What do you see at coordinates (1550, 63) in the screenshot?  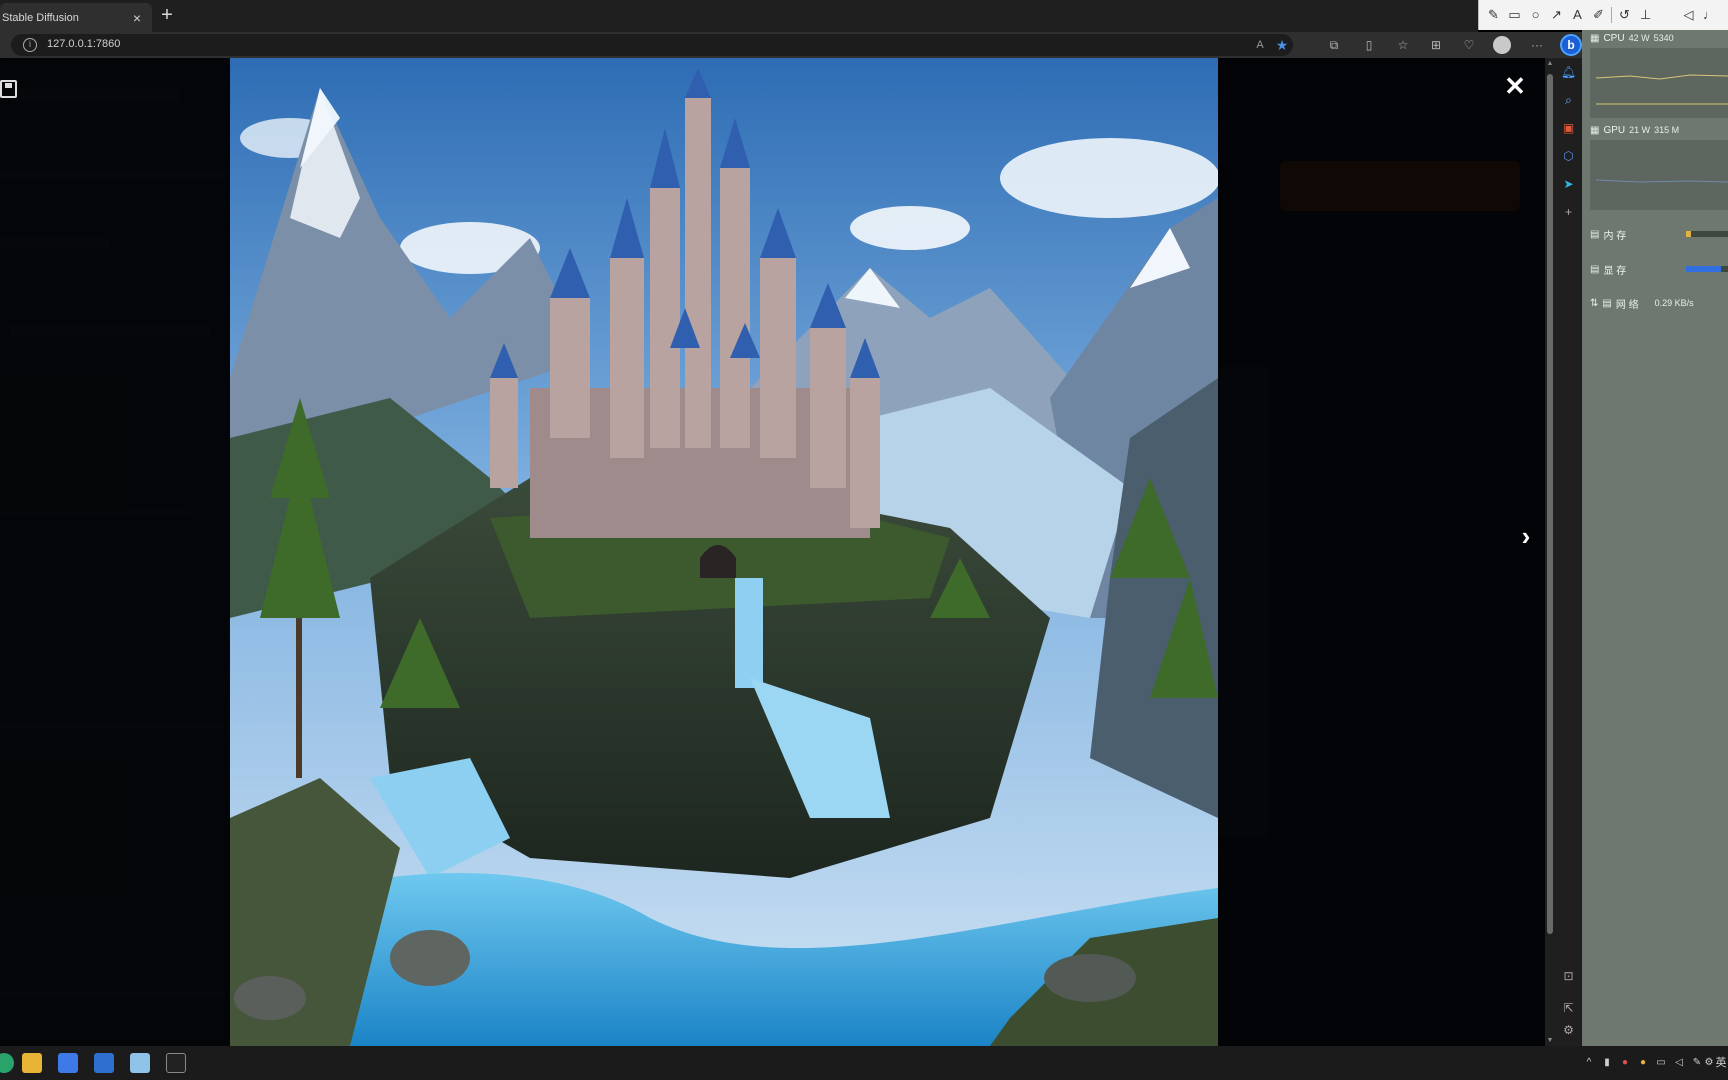 I see `scroll-up-icon: ▲` at bounding box center [1550, 63].